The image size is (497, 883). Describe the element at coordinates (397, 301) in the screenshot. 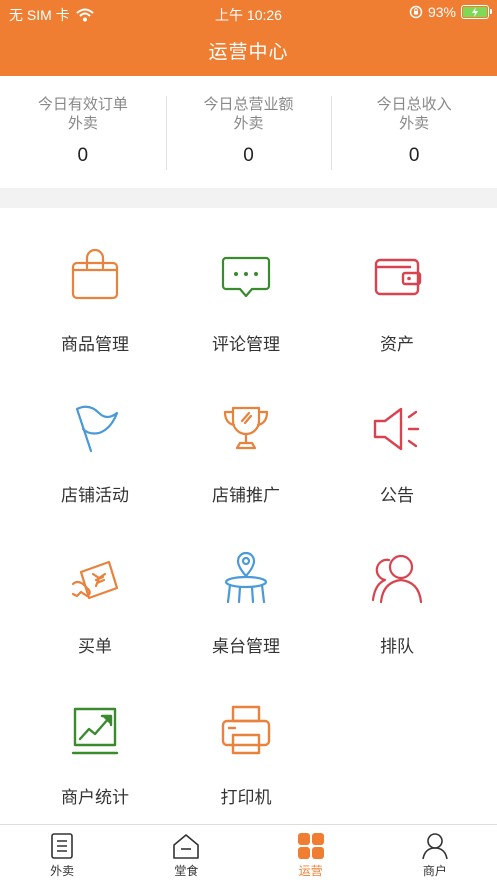

I see `grid-item-assets: 资产` at that location.